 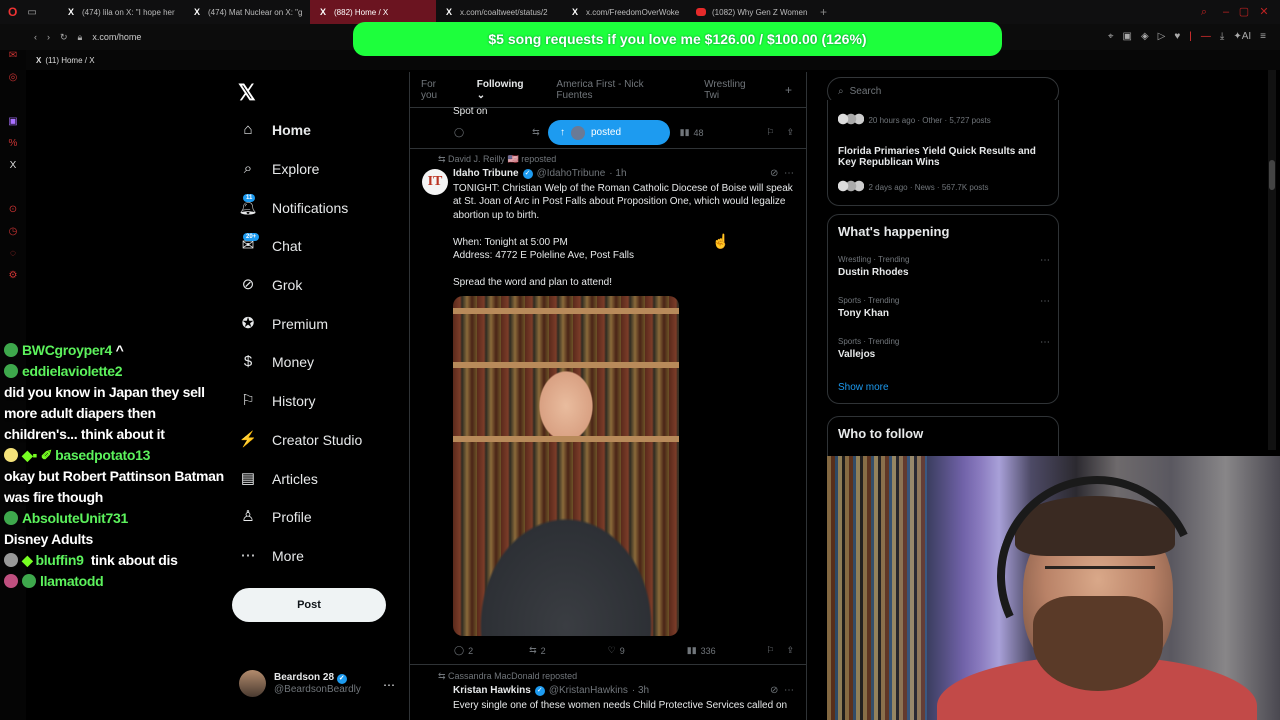 What do you see at coordinates (566, 466) in the screenshot?
I see `tweet-image` at bounding box center [566, 466].